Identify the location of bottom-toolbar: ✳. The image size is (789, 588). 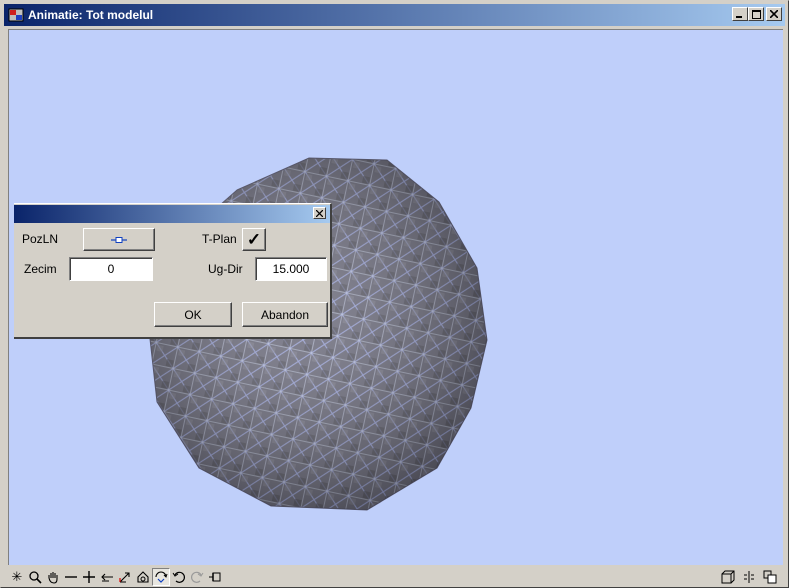
(395, 577).